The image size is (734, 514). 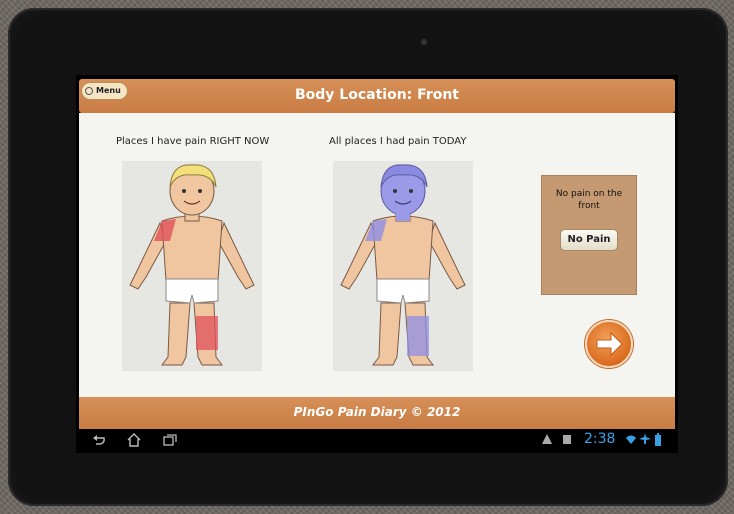 What do you see at coordinates (645, 438) in the screenshot?
I see `airplane-icon` at bounding box center [645, 438].